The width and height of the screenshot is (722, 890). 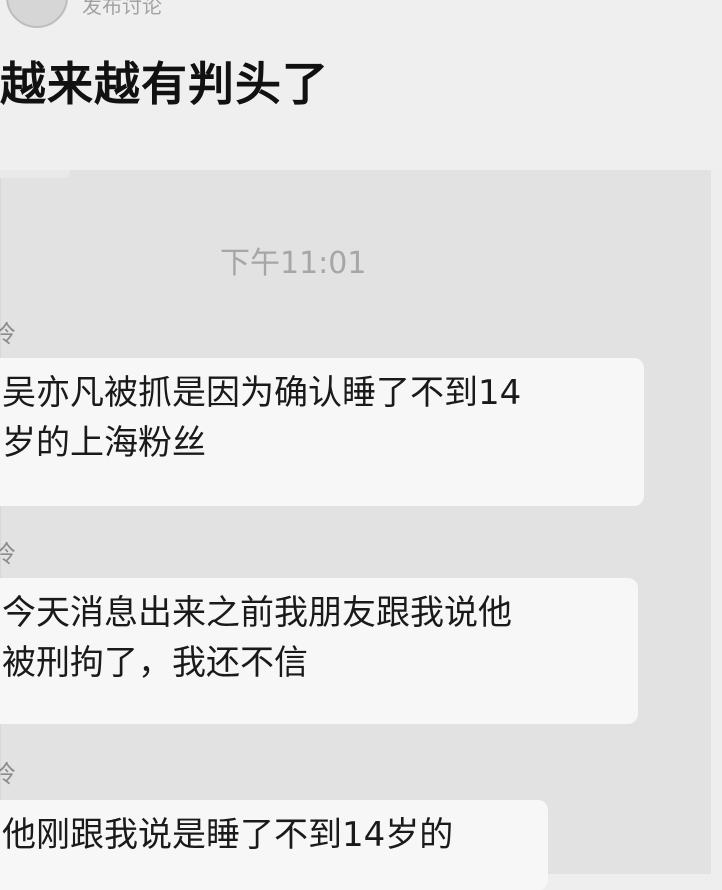 I want to click on message-bubble: 吴亦凡被抓是因为确认睡了不到14 岁的上海粉丝, so click(x=322, y=432).